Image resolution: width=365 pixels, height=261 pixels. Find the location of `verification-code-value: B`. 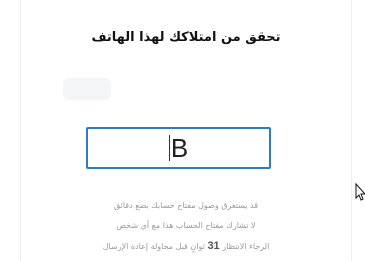

verification-code-value: B is located at coordinates (179, 147).